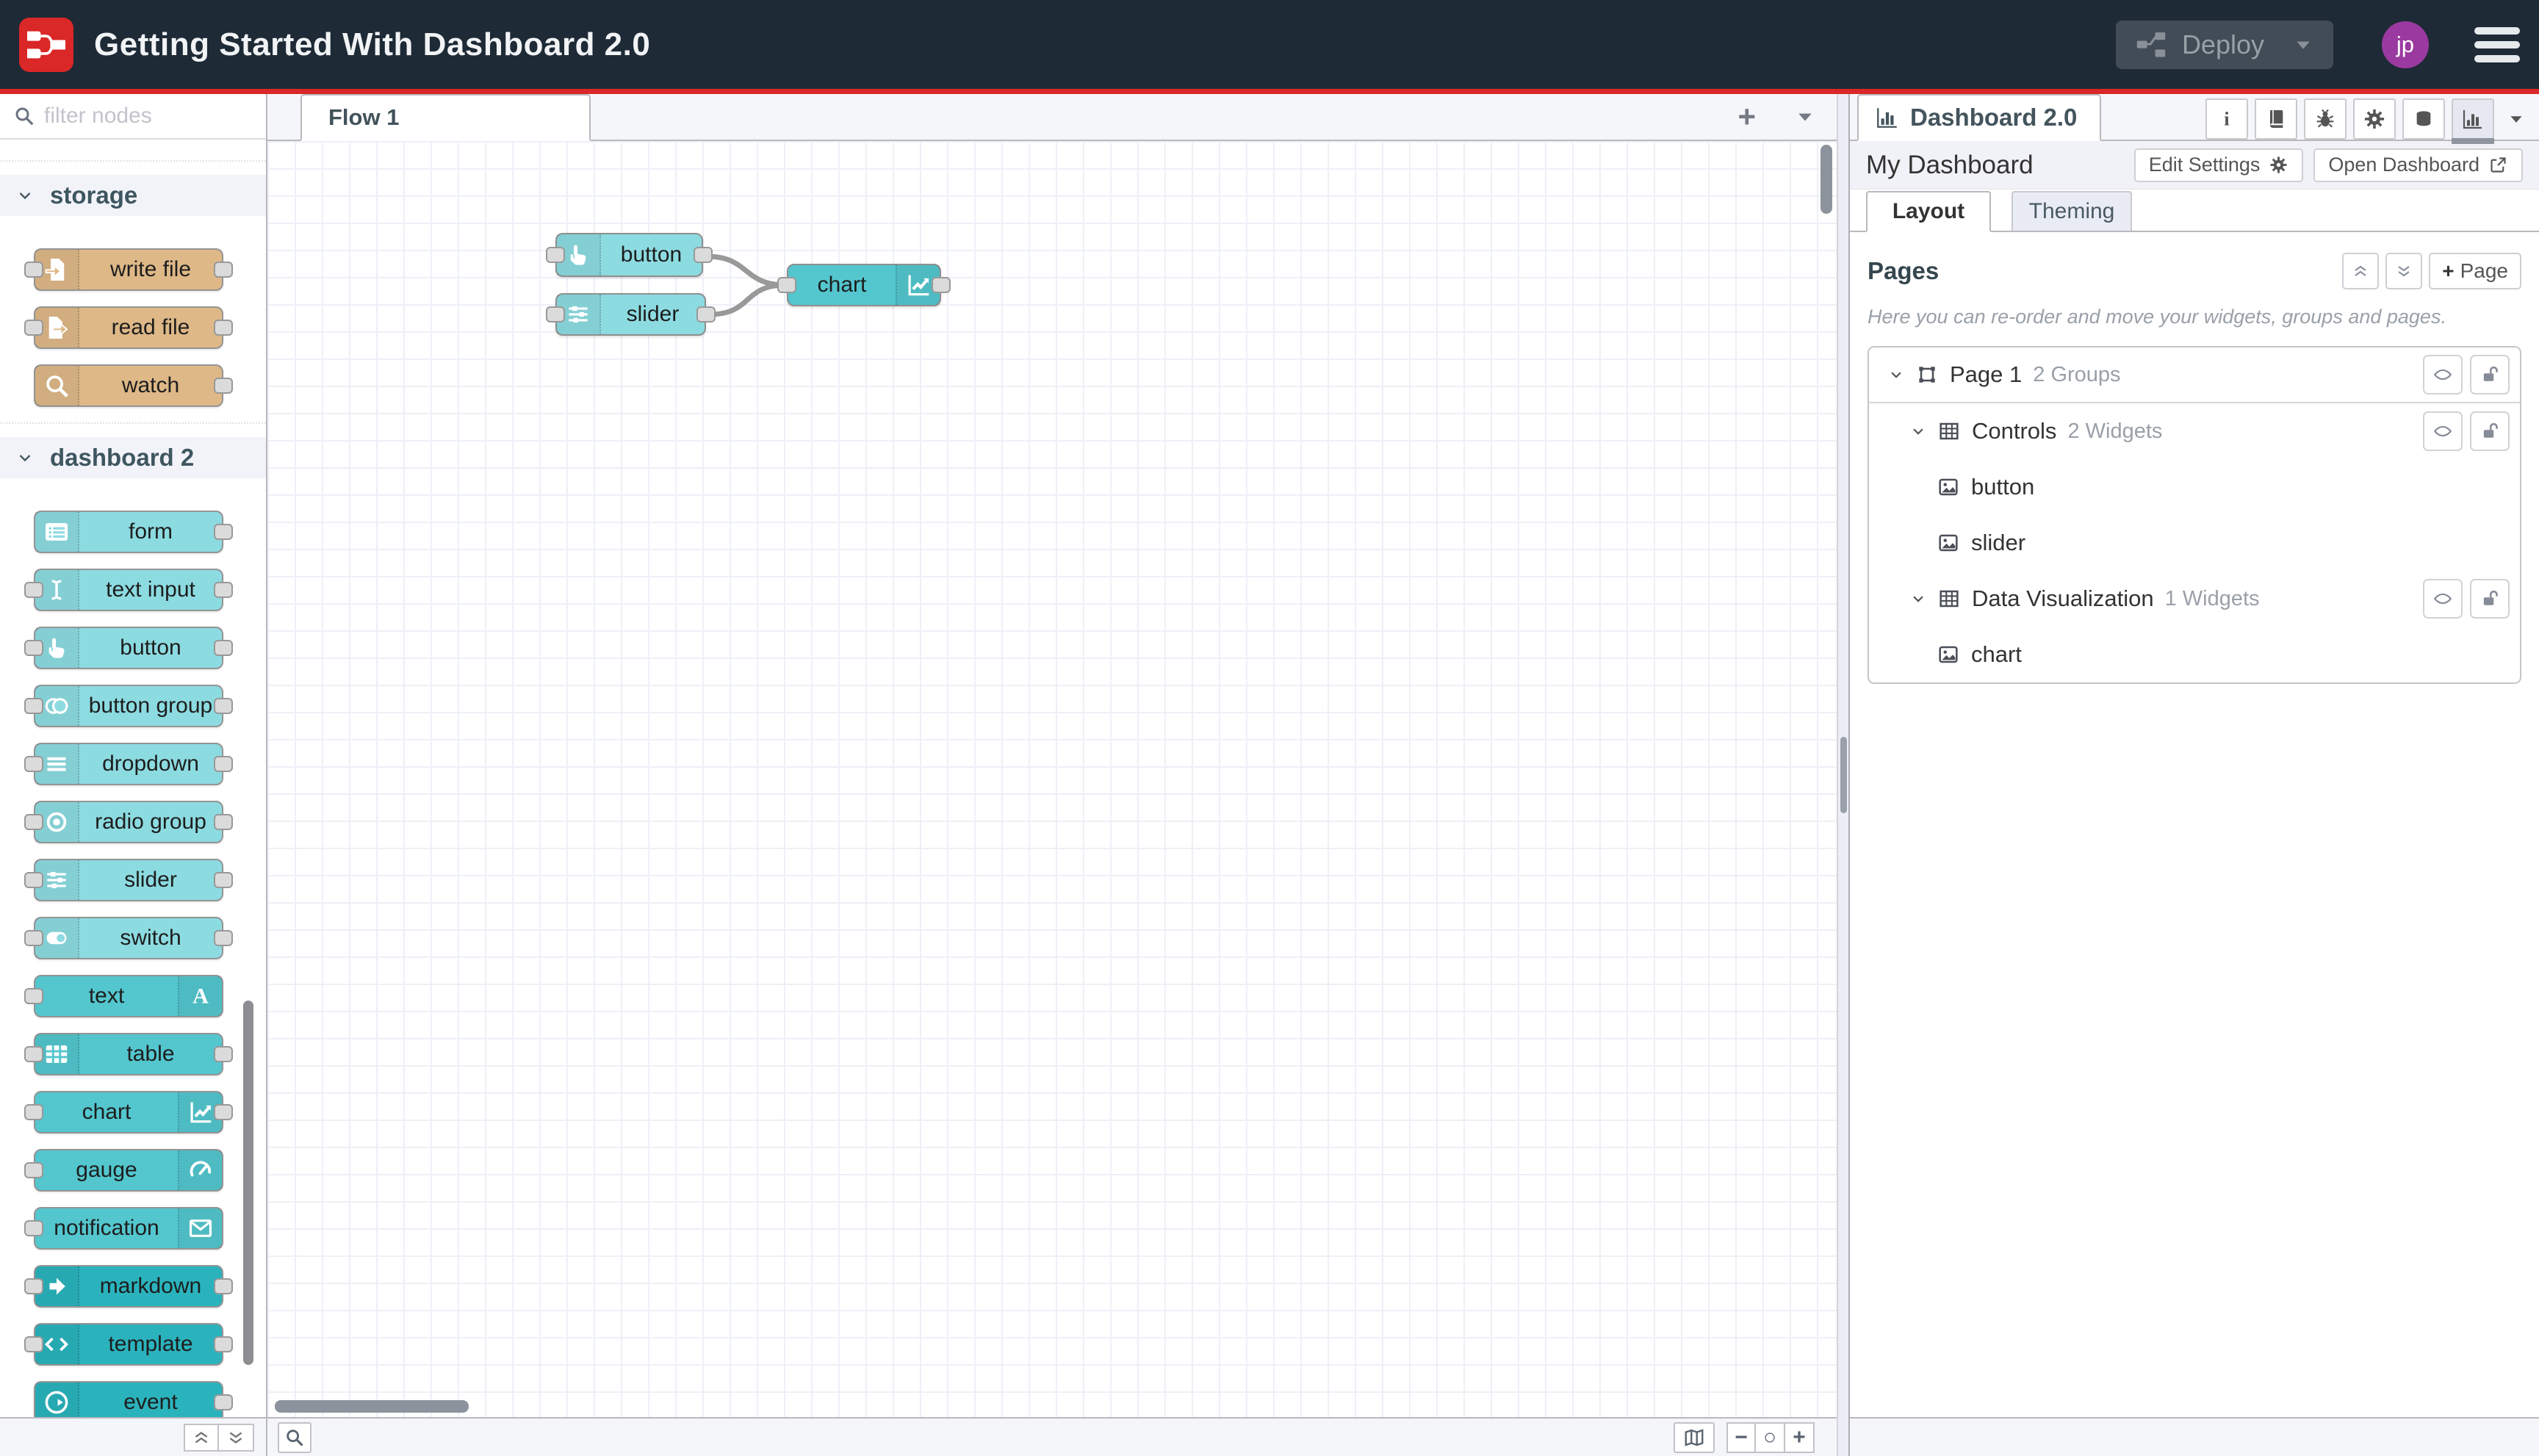 This screenshot has width=2539, height=1456. I want to click on tree-row-button: button, so click(2194, 487).